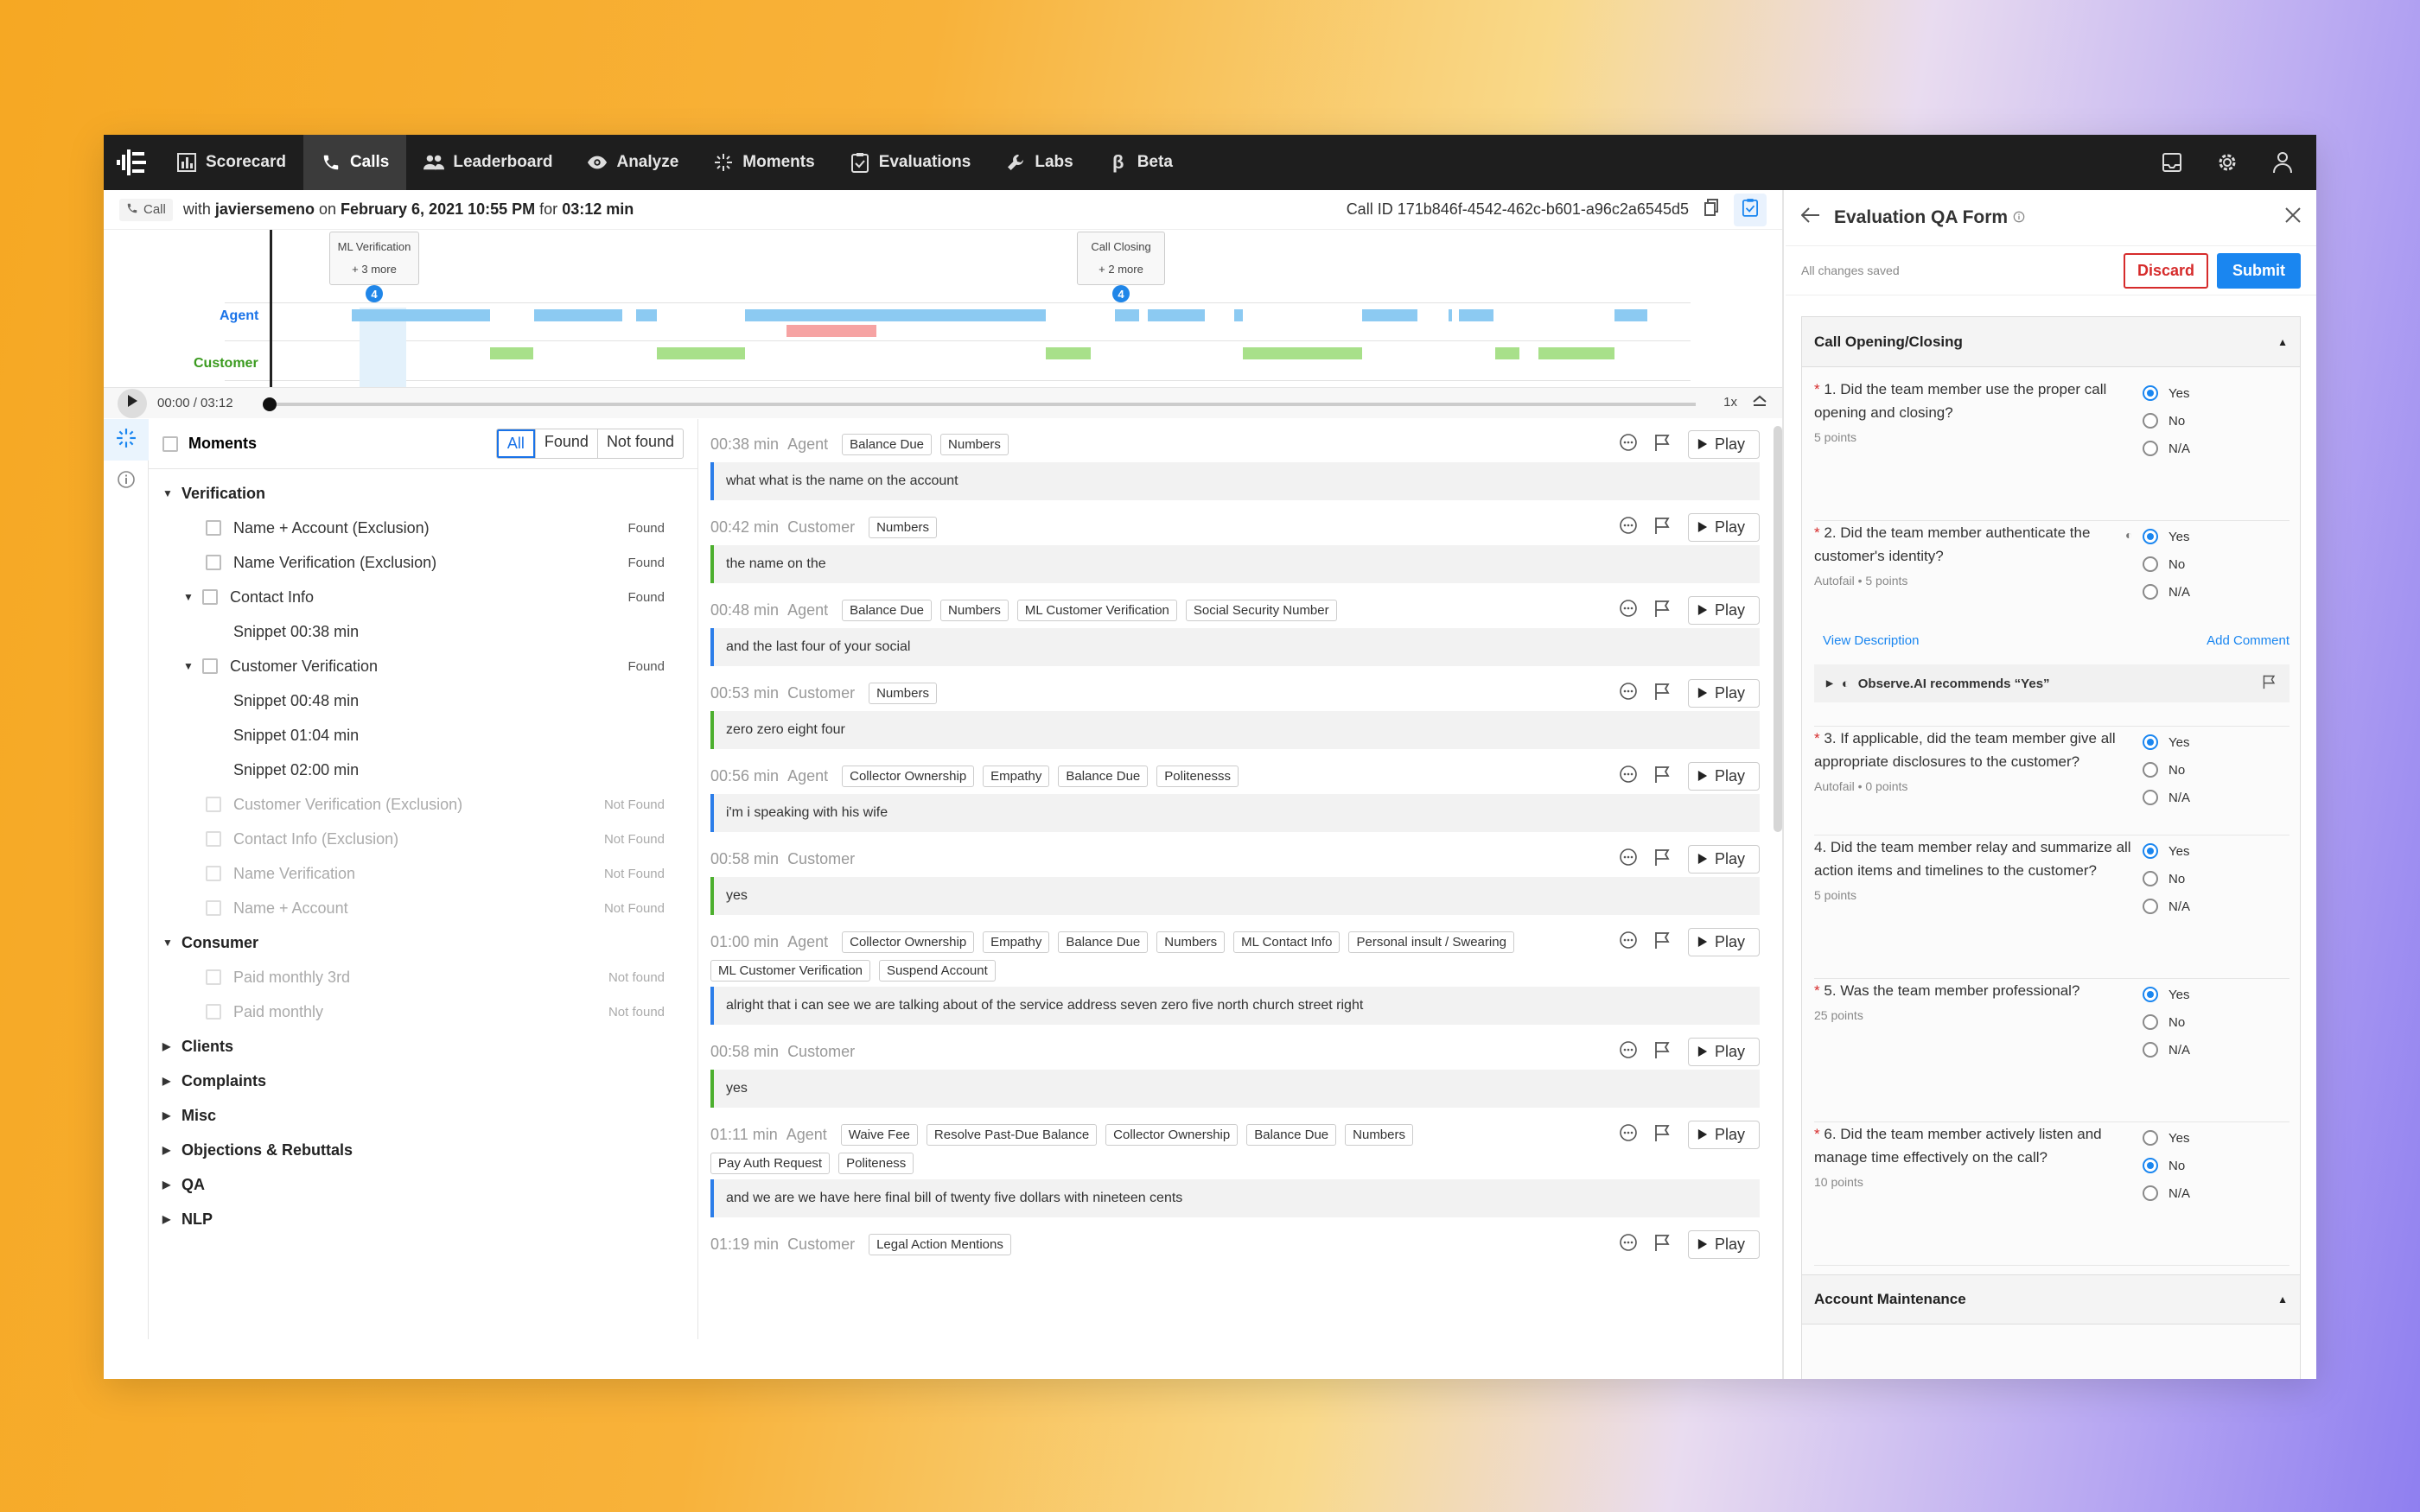 The image size is (2420, 1512). Describe the element at coordinates (2293, 217) in the screenshot. I see `close-icon` at that location.